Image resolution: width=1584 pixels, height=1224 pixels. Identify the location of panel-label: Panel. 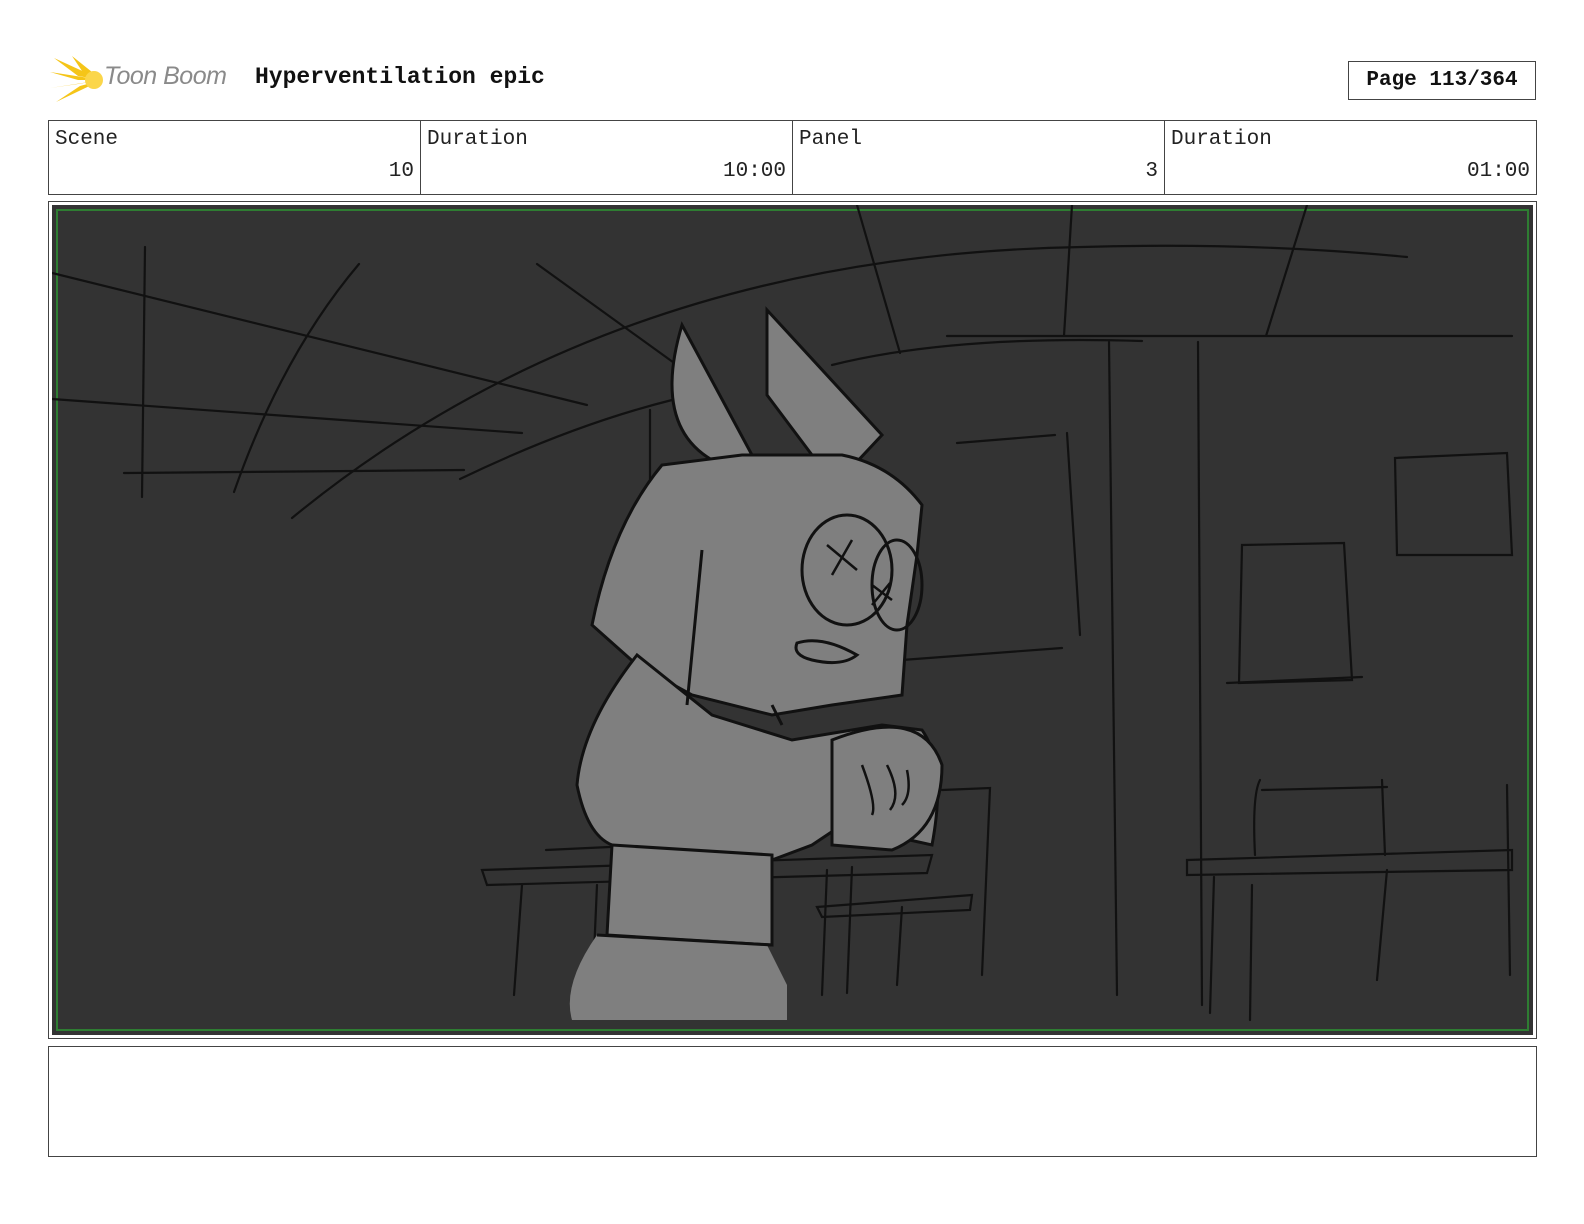
(831, 139).